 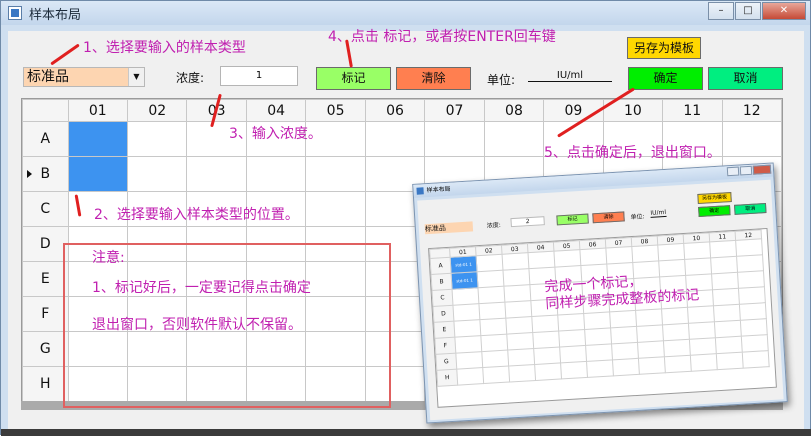 I want to click on window-controls: – □ ✕, so click(x=756, y=11).